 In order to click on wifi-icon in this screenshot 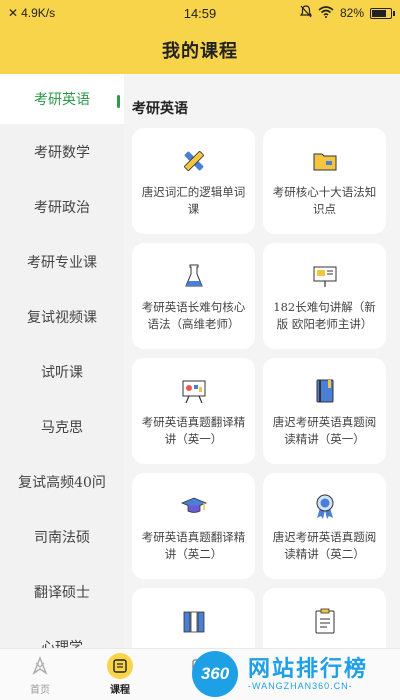, I will do `click(326, 13)`.